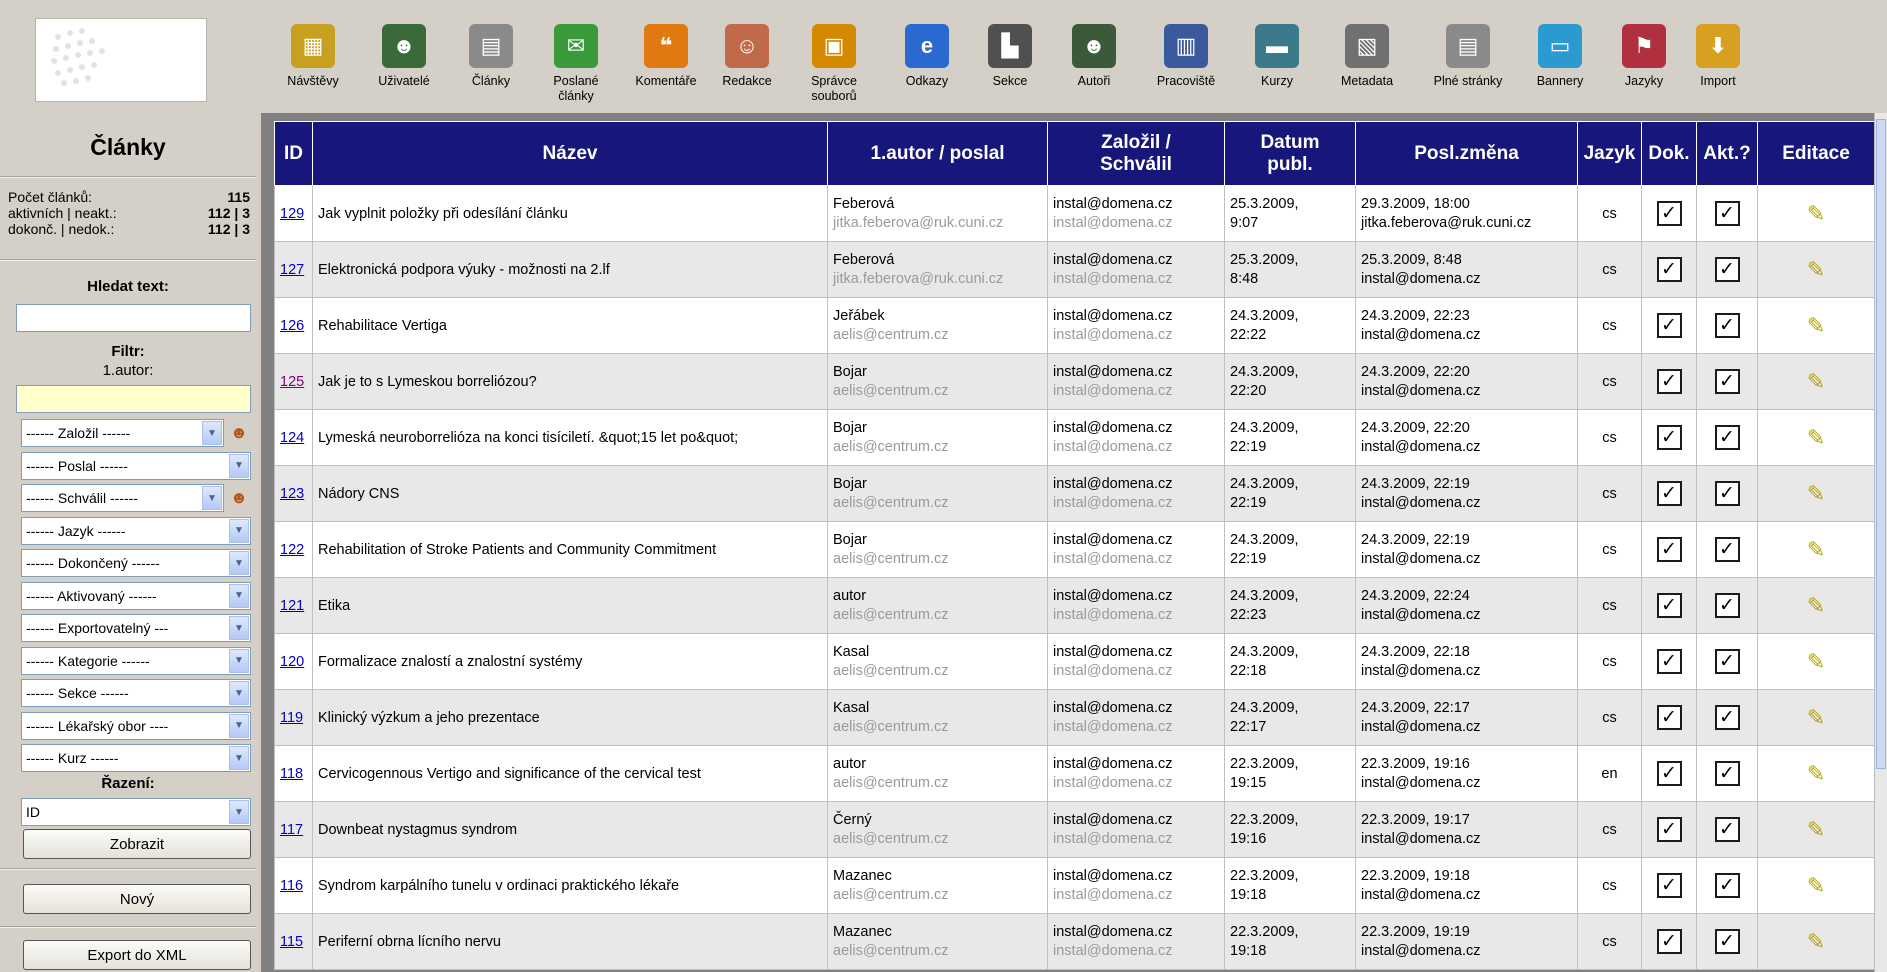  I want to click on article-id-link: 124, so click(292, 438).